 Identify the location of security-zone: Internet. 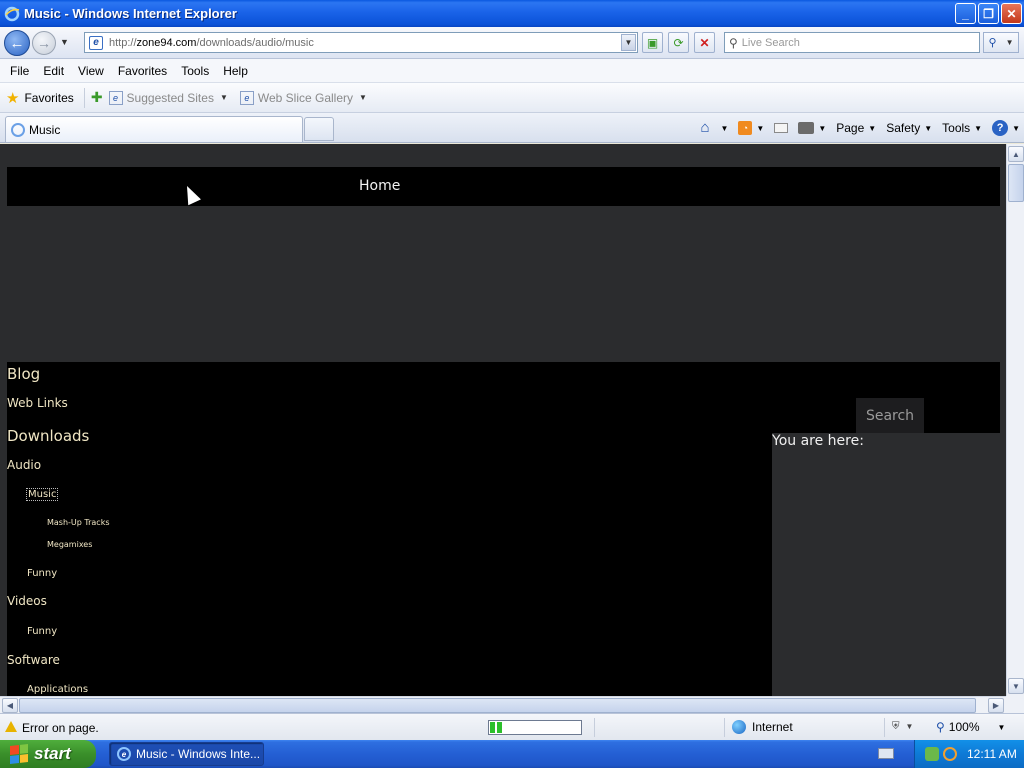
(762, 727).